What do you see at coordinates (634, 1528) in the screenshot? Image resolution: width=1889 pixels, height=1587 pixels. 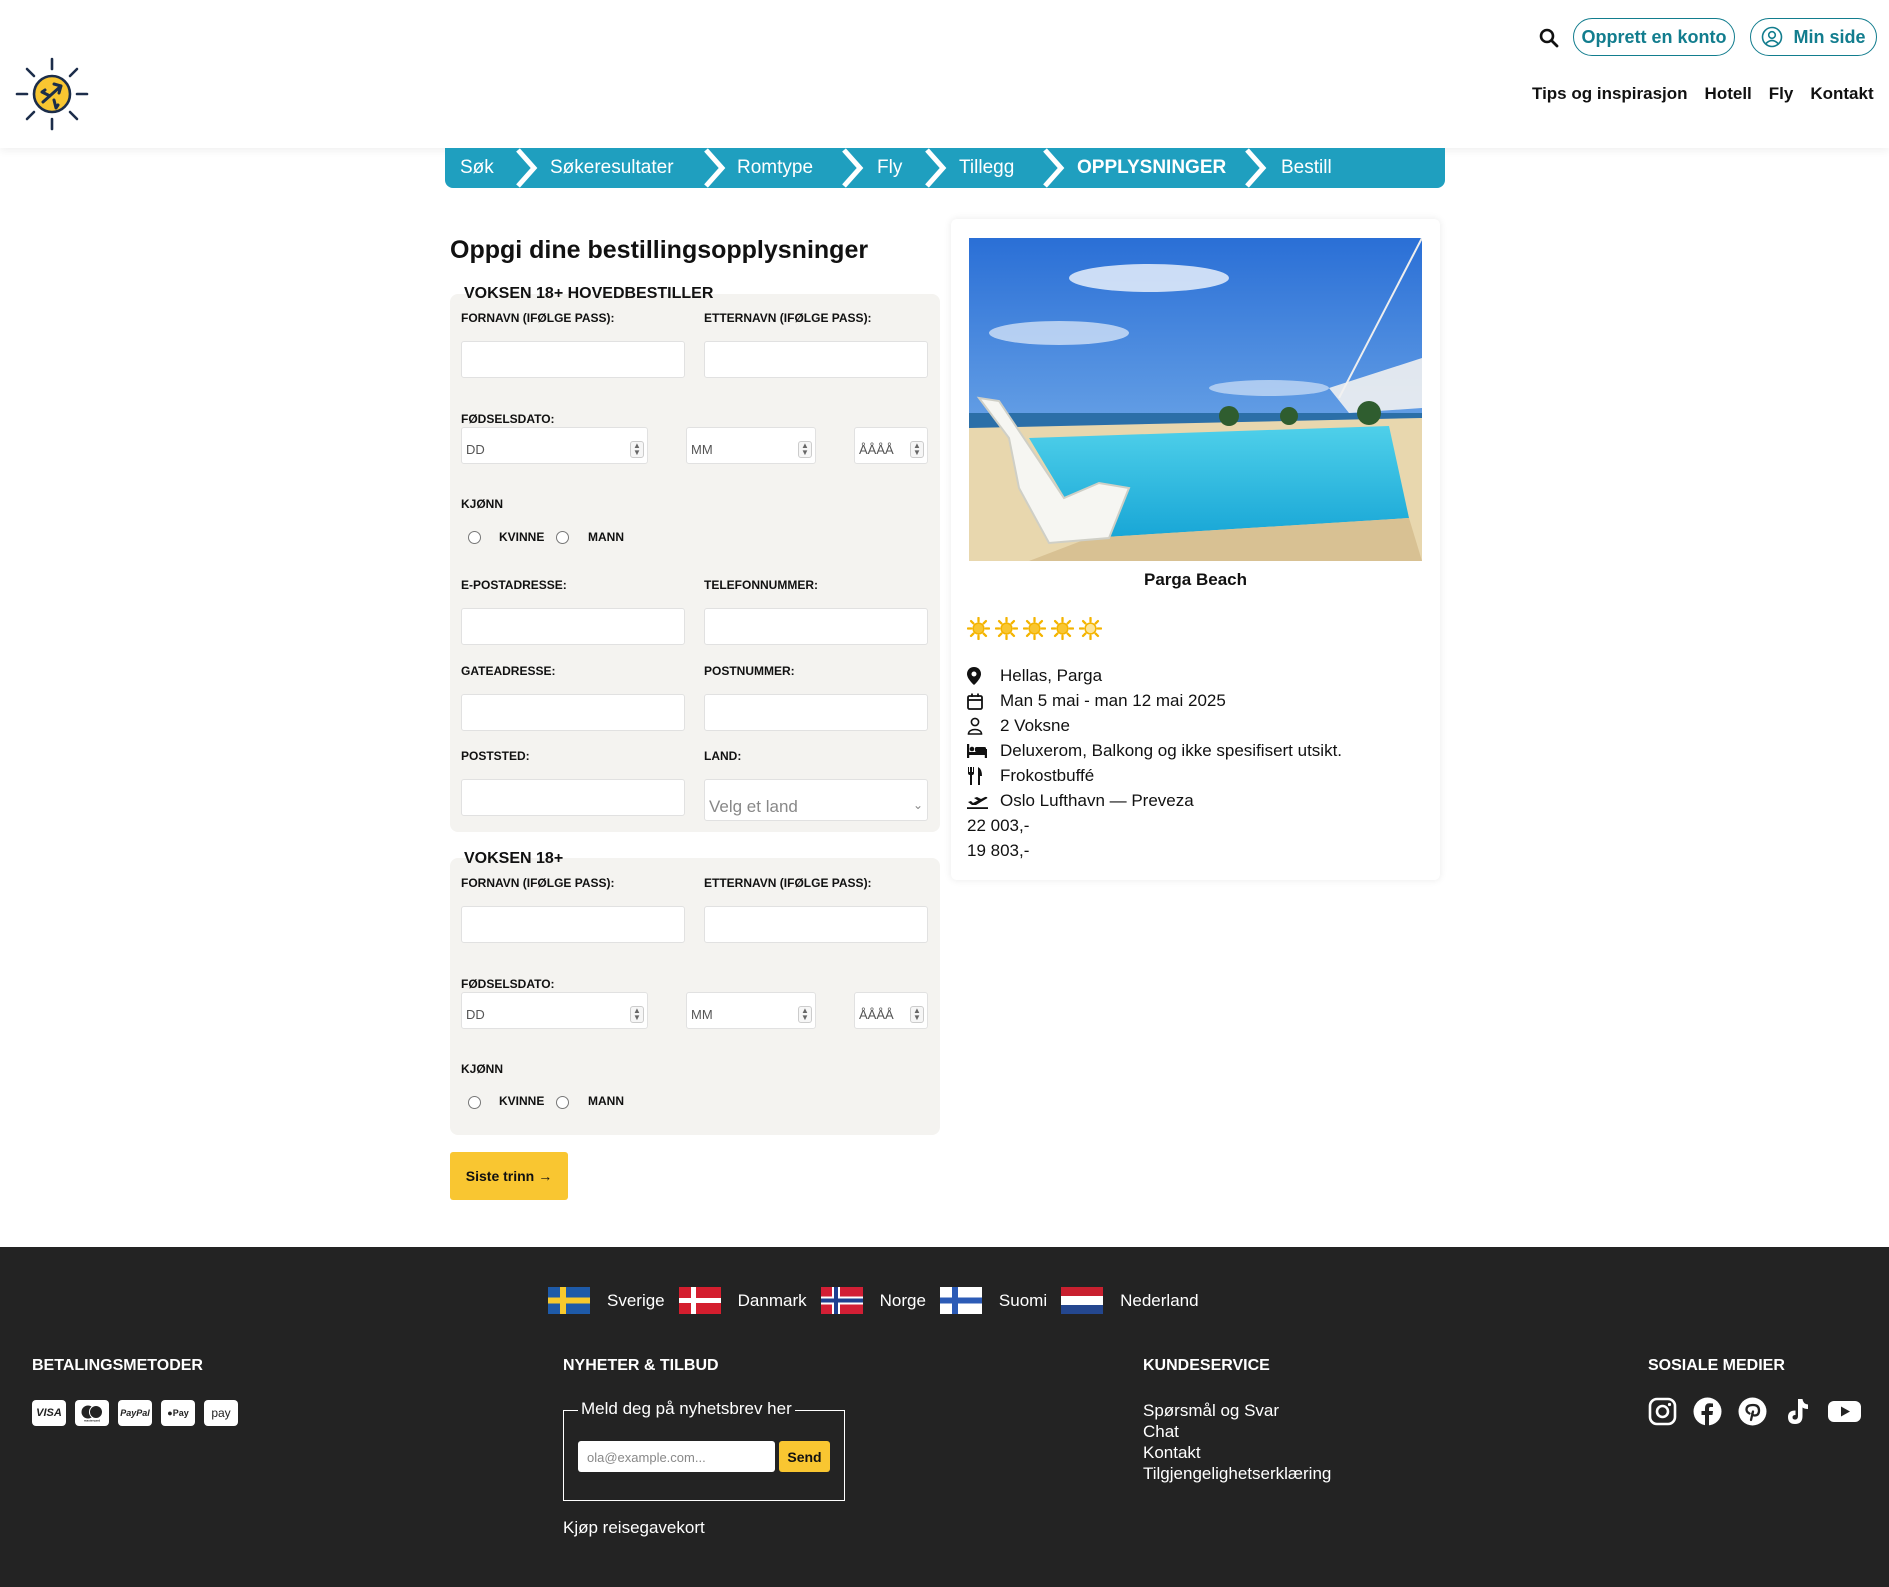 I see `giftcard-link: Kjøp reisegavekort` at bounding box center [634, 1528].